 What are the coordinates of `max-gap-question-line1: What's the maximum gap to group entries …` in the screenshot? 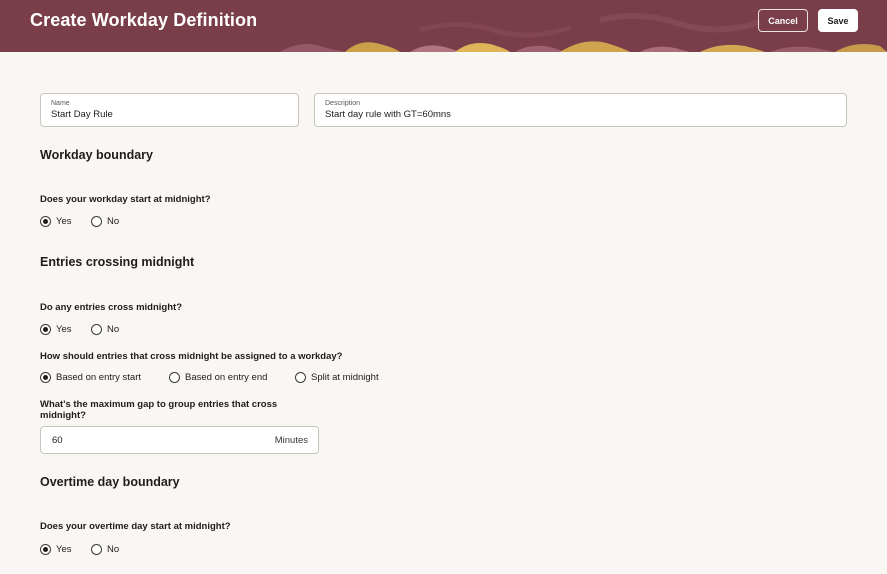 It's located at (159, 404).